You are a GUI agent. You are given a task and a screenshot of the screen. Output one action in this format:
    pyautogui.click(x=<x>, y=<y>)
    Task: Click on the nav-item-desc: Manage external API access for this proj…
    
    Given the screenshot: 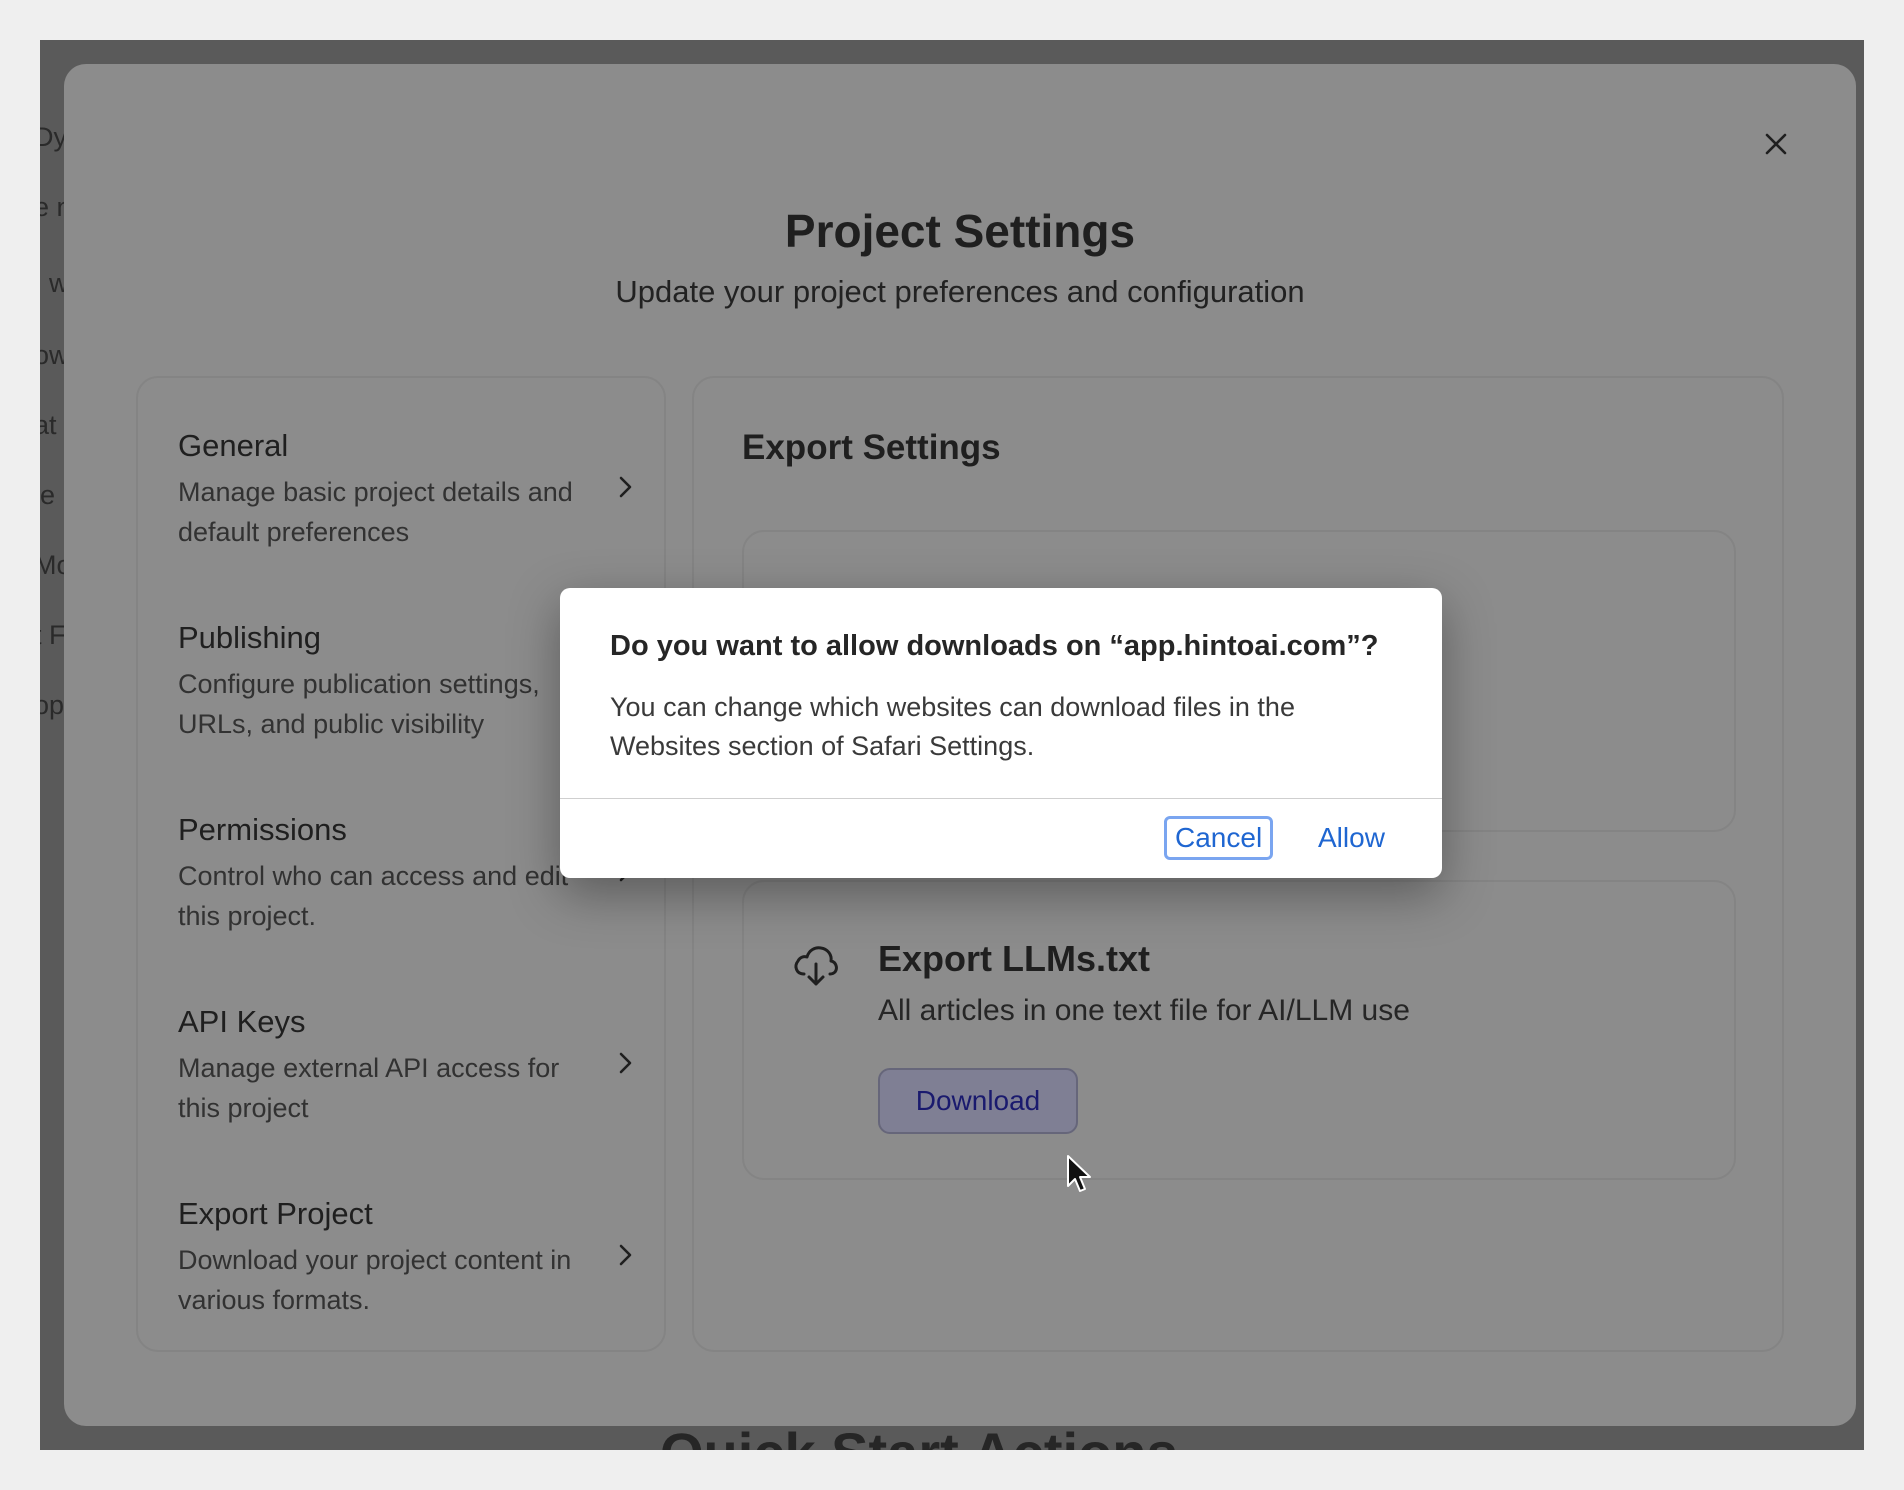 What is the action you would take?
    pyautogui.click(x=369, y=1088)
    